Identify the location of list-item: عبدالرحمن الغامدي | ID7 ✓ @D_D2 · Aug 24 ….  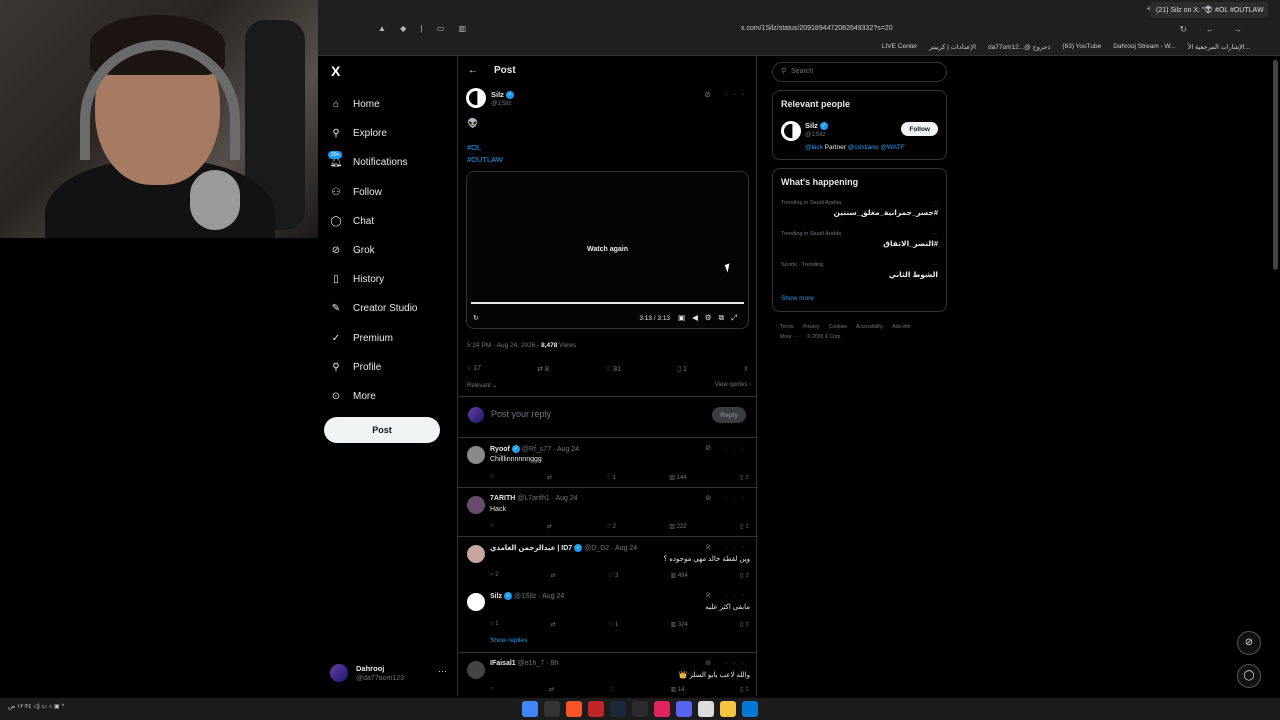
(608, 561).